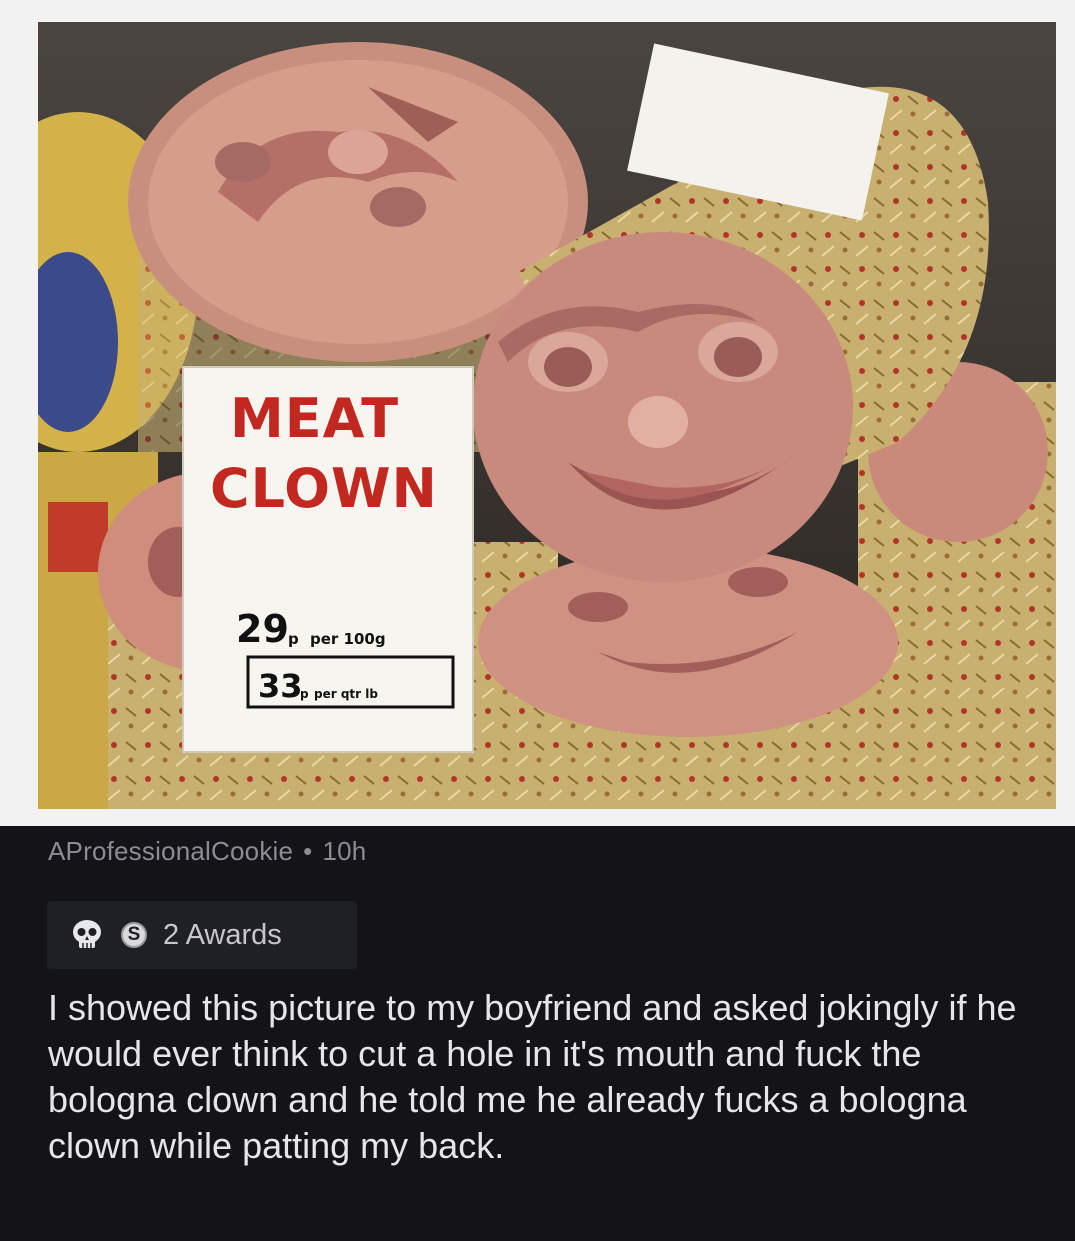 The width and height of the screenshot is (1075, 1241). What do you see at coordinates (346, 694) in the screenshot?
I see `sign-price2-unit: per qtr lb` at bounding box center [346, 694].